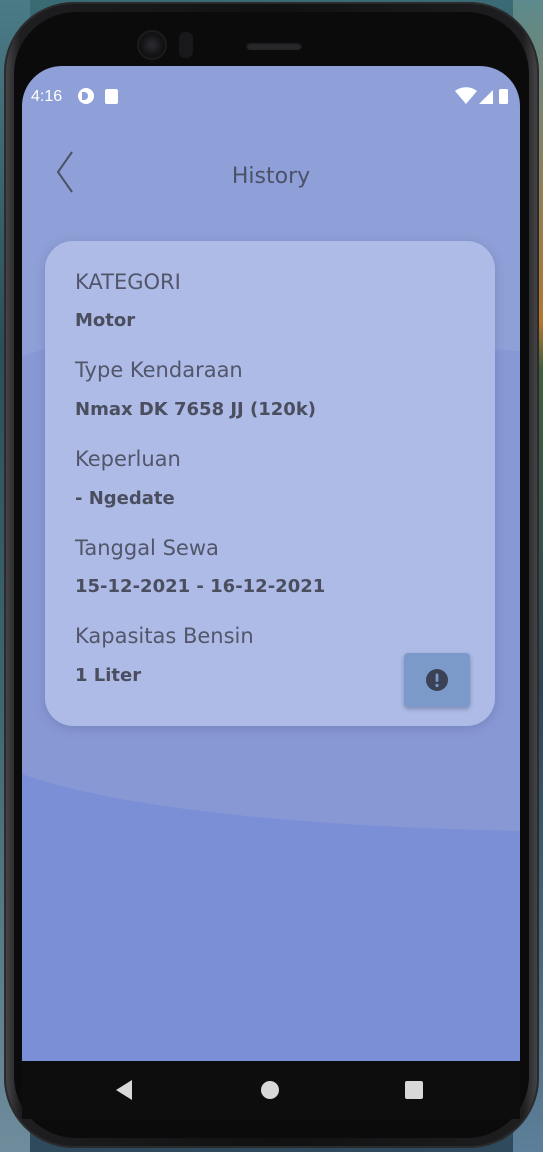 This screenshot has height=1152, width=543. What do you see at coordinates (186, 45) in the screenshot?
I see `proximity-sensor` at bounding box center [186, 45].